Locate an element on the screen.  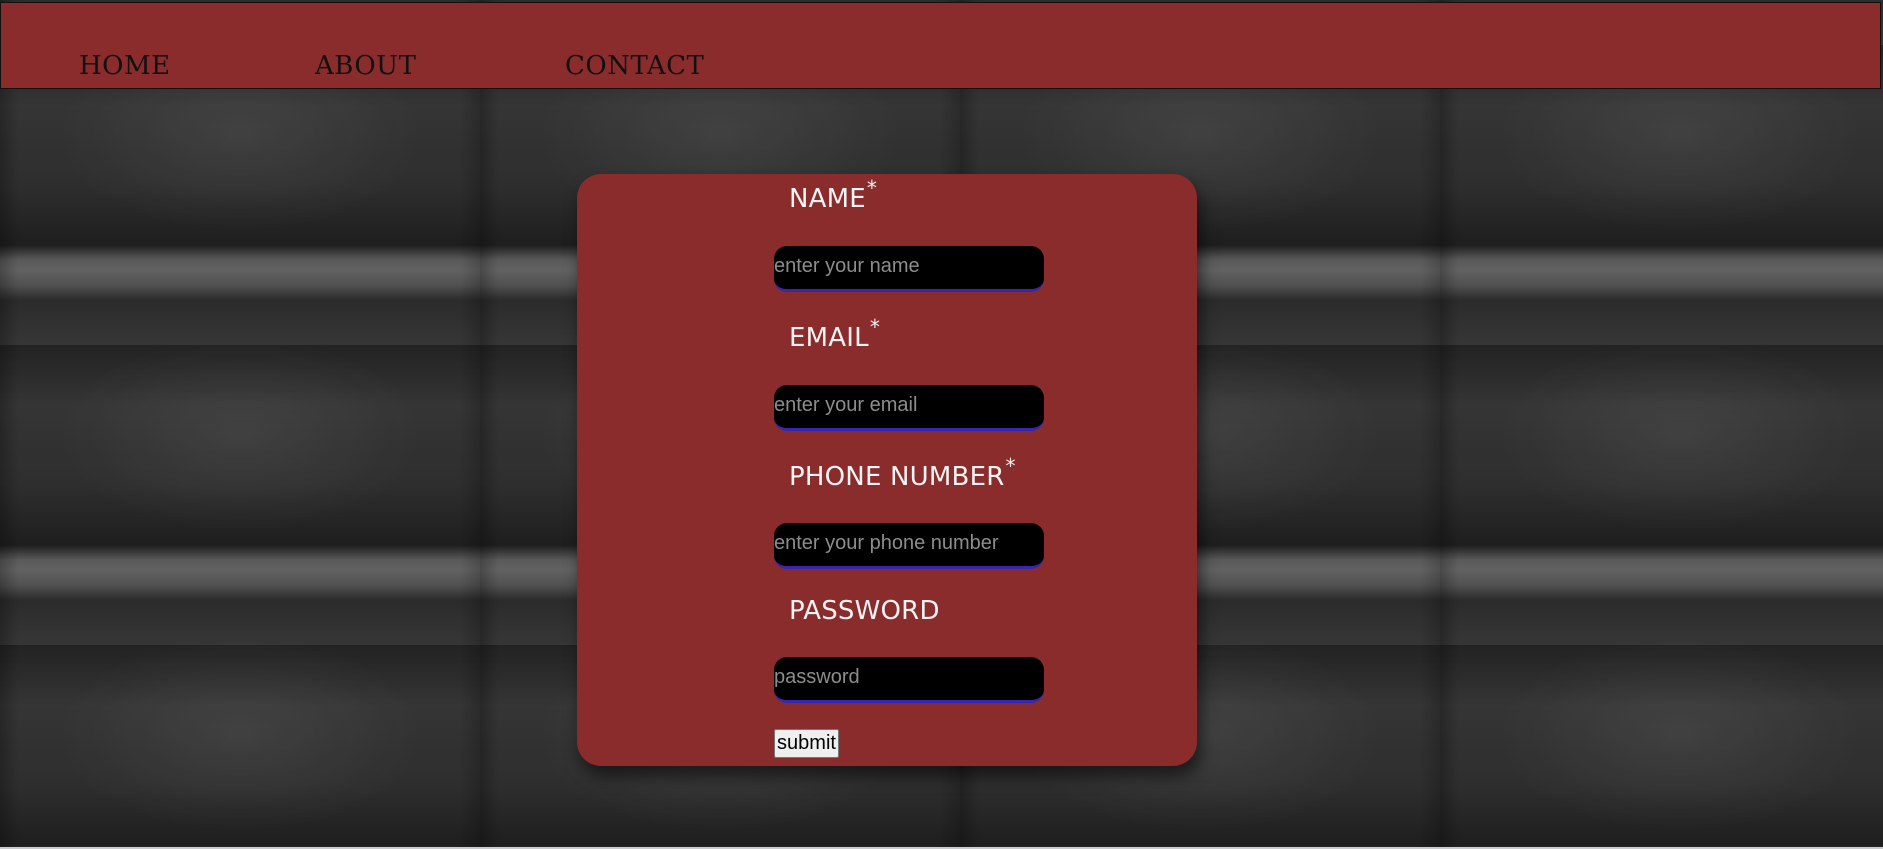
nav-link-home: HOME is located at coordinates (125, 66).